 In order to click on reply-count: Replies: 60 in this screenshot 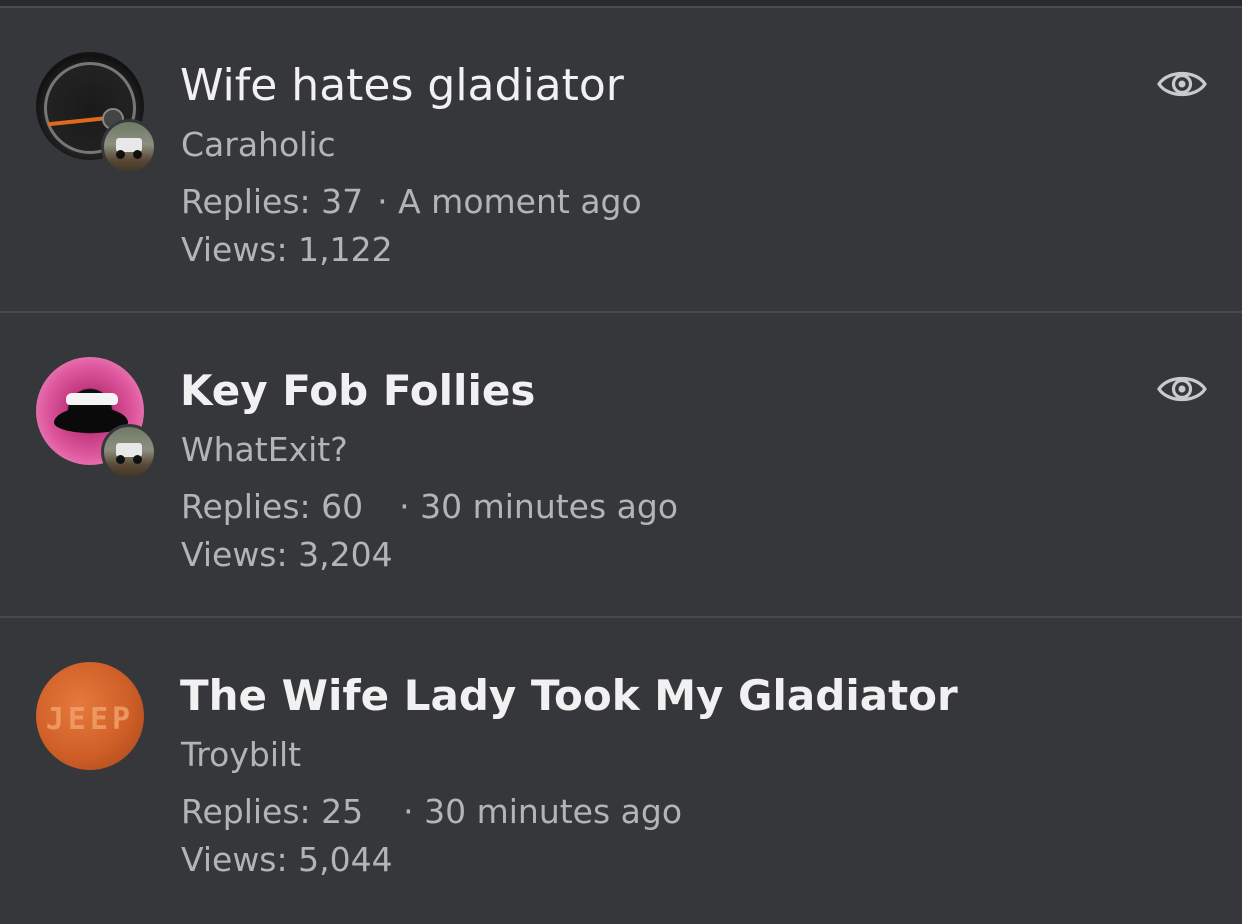, I will do `click(272, 506)`.